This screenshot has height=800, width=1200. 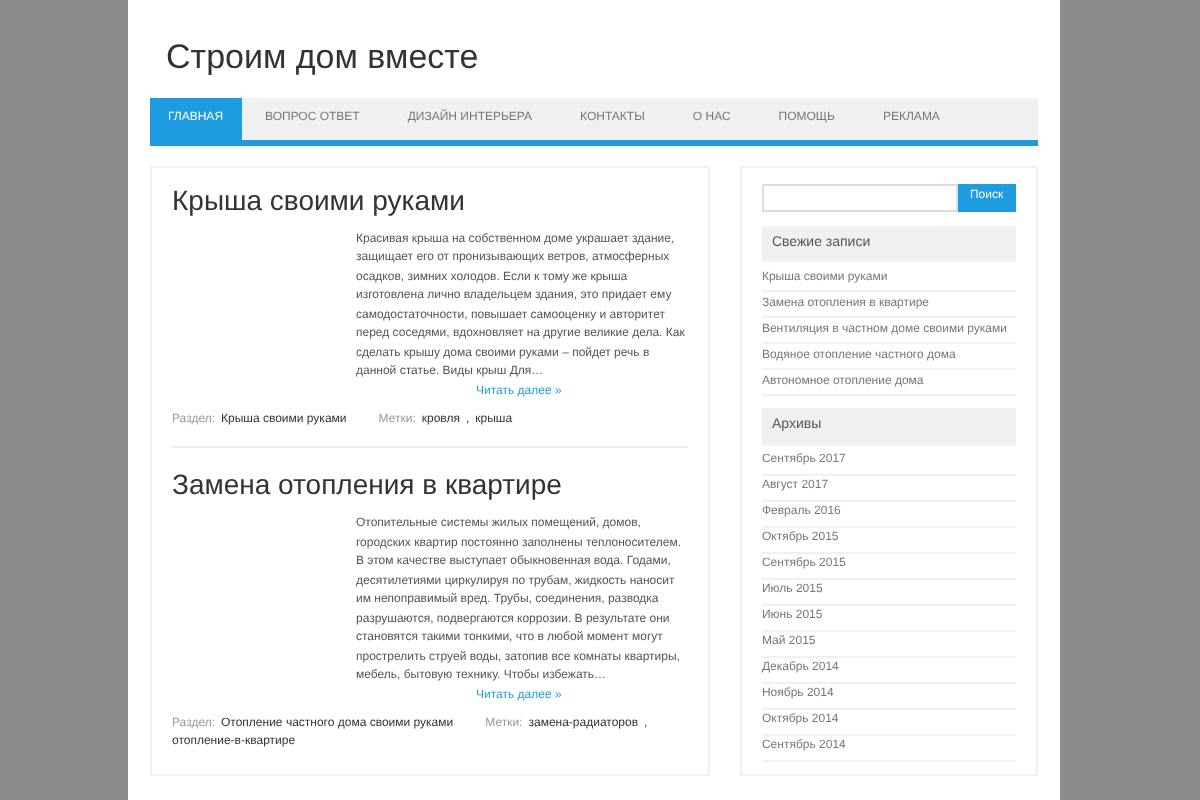 I want to click on search-field, so click(x=859, y=197).